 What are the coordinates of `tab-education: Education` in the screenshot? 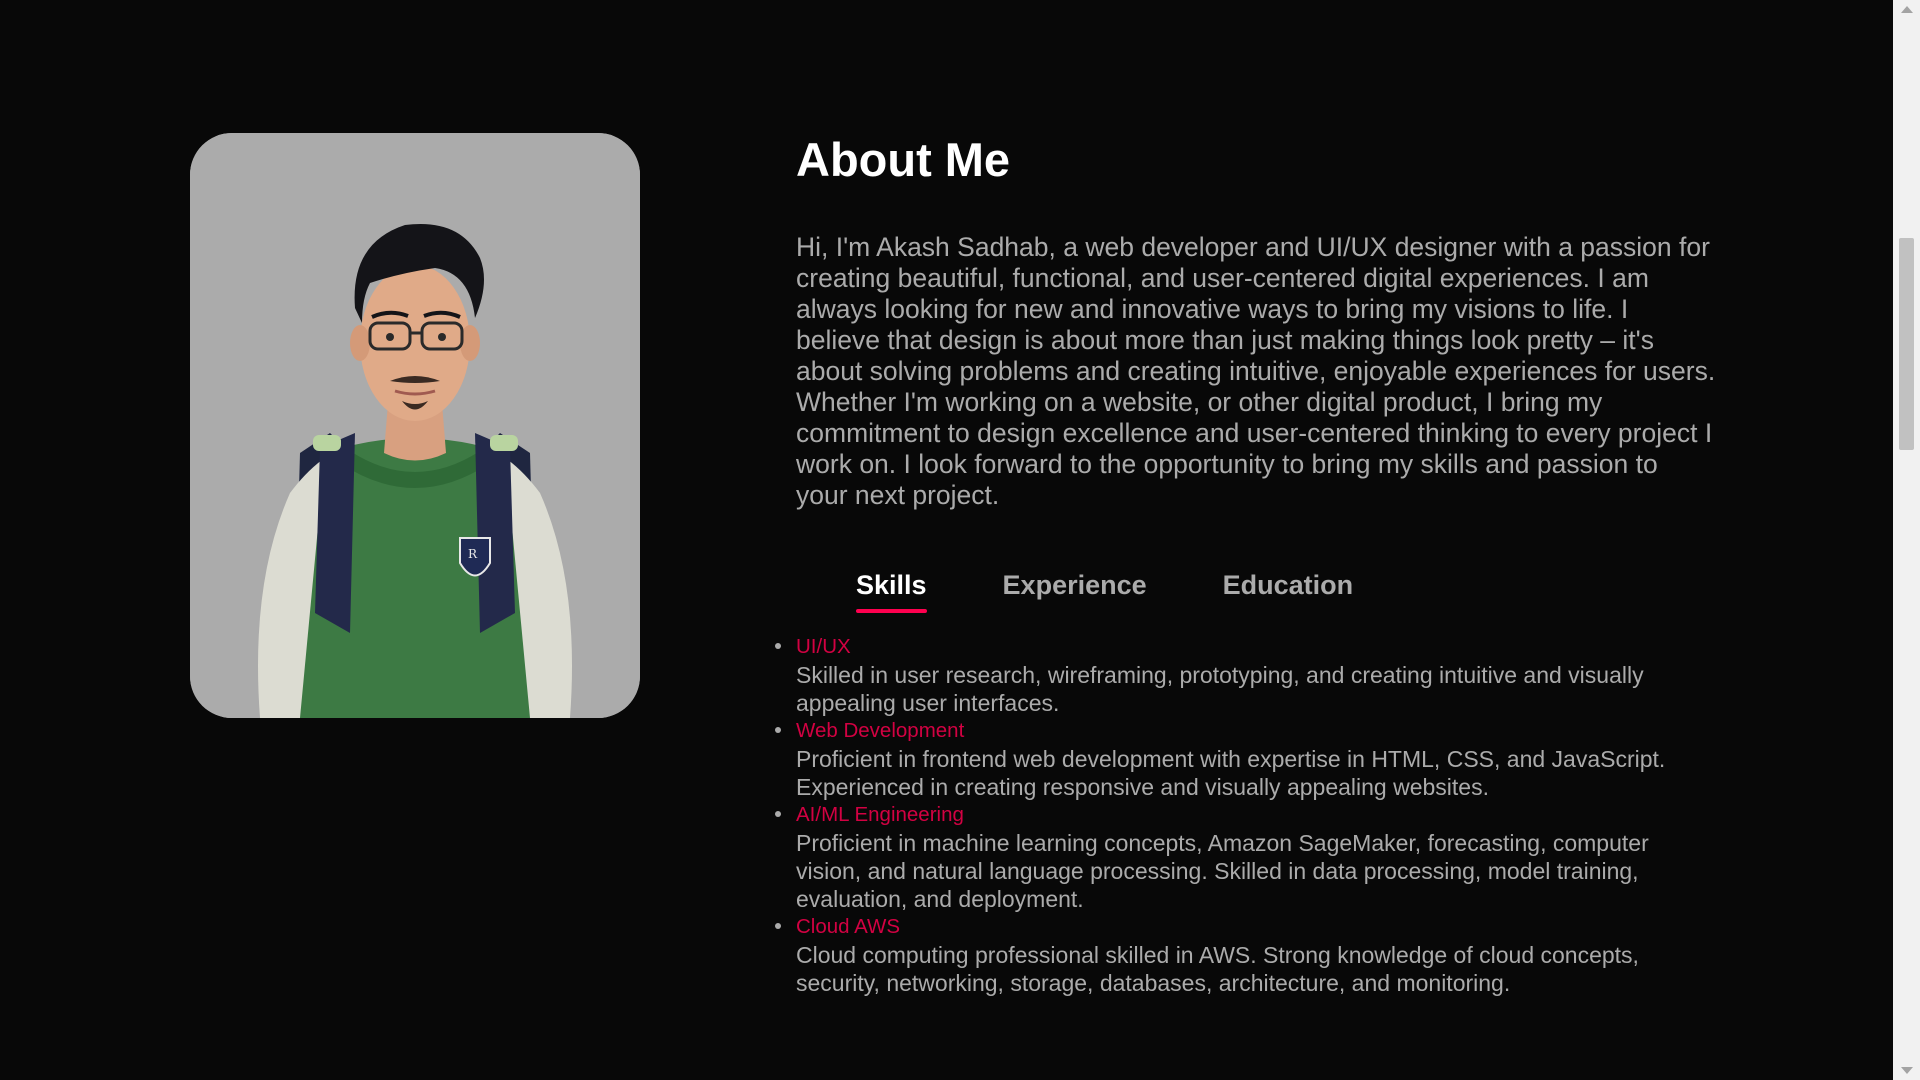 It's located at (1288, 589).